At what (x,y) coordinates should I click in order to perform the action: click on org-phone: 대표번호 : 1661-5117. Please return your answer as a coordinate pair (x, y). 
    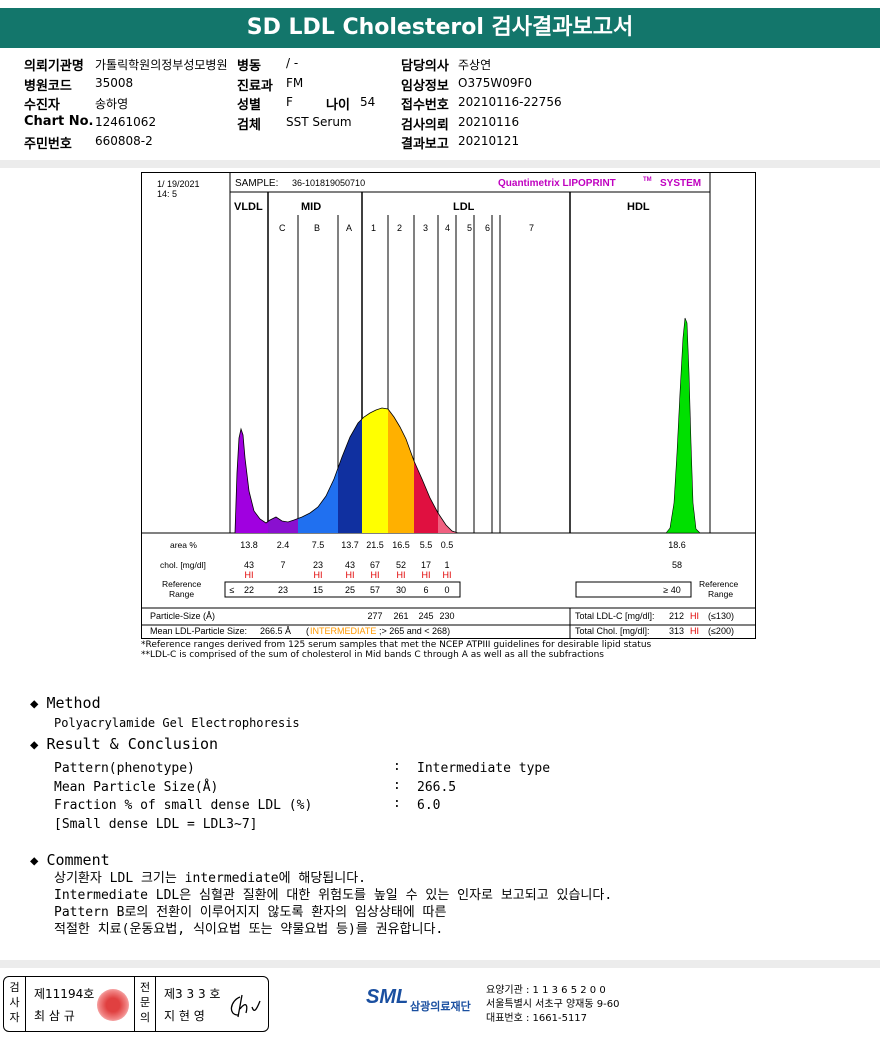
    Looking at the image, I should click on (537, 1018).